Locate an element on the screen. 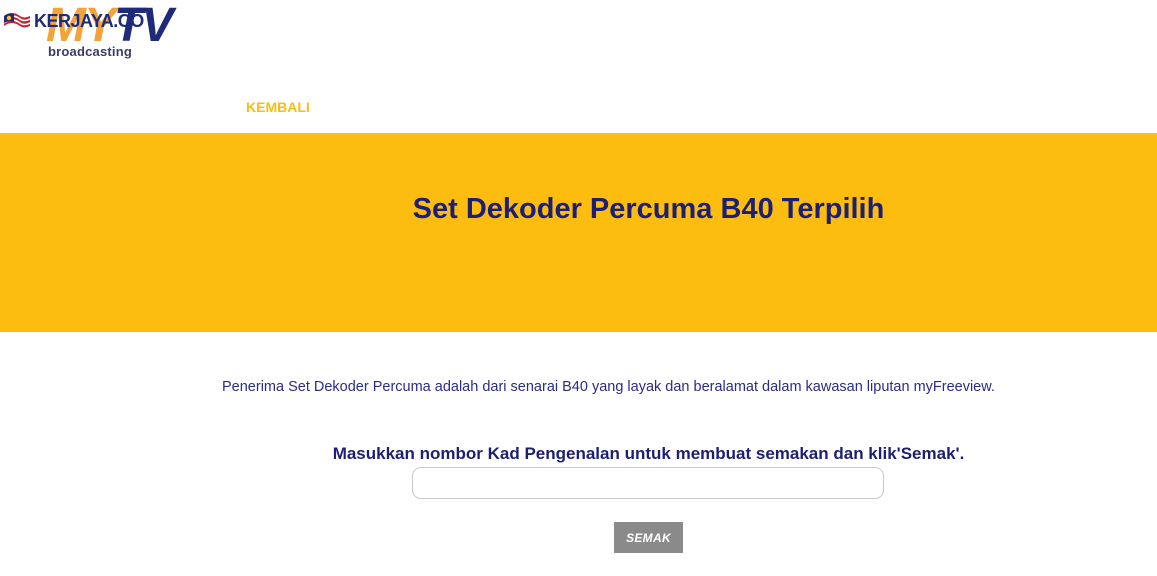 The height and width of the screenshot is (576, 1157). back-link: KEMBALI is located at coordinates (278, 107).